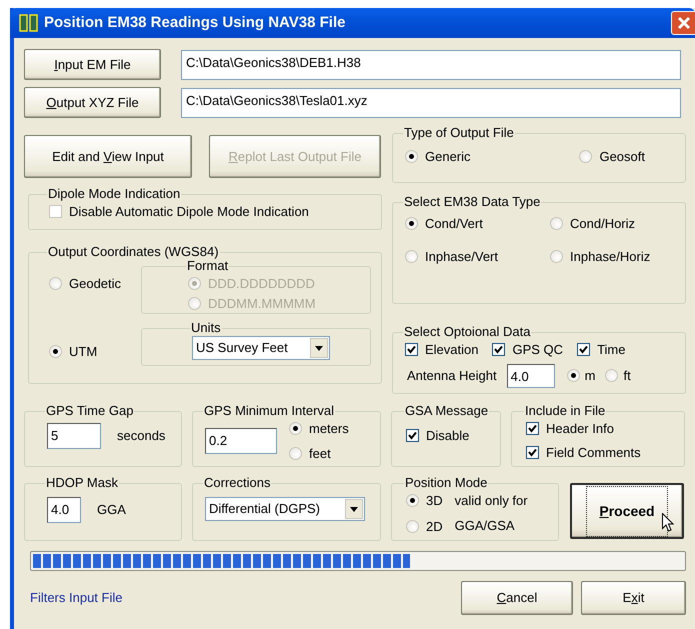  Describe the element at coordinates (448, 436) in the screenshot. I see `checkbox-label: Disable` at that location.